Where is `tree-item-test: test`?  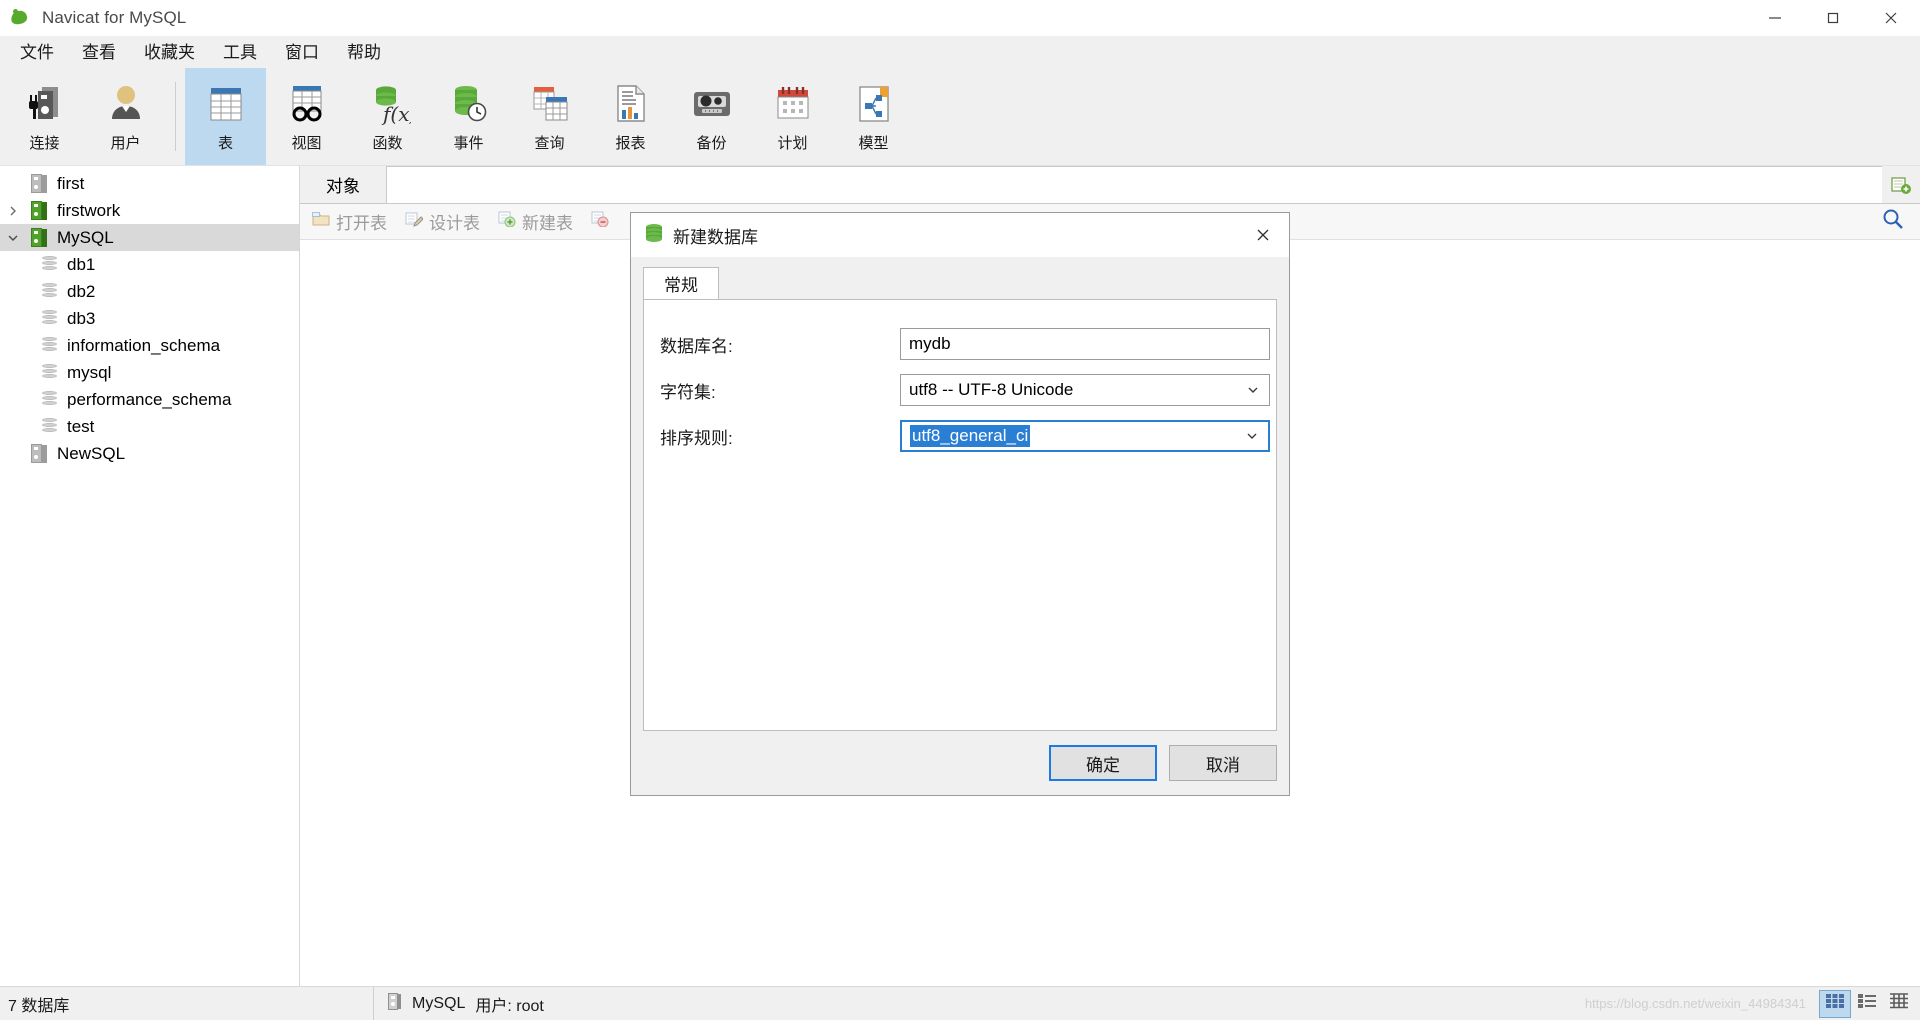
tree-item-test: test is located at coordinates (149, 426).